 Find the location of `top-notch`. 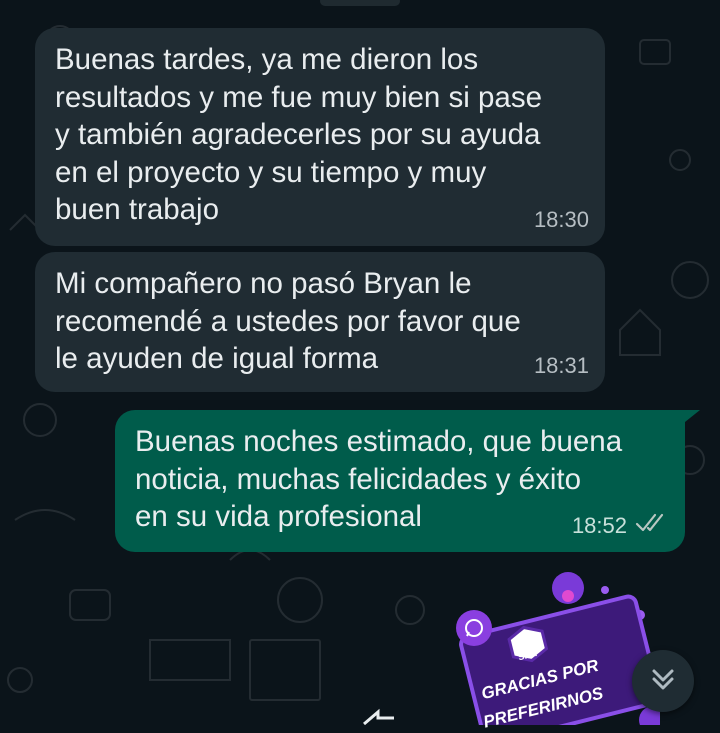

top-notch is located at coordinates (360, 3).